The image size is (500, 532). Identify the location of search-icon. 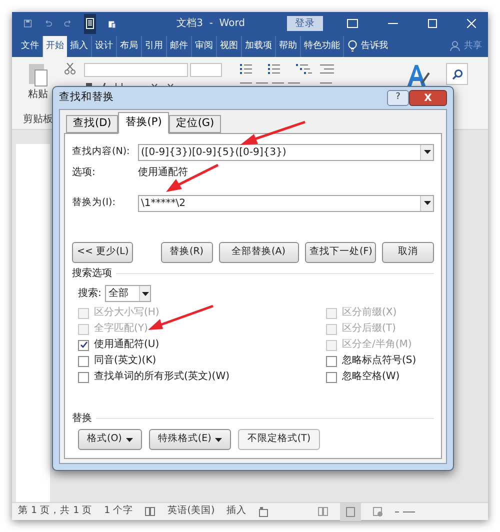
(457, 74).